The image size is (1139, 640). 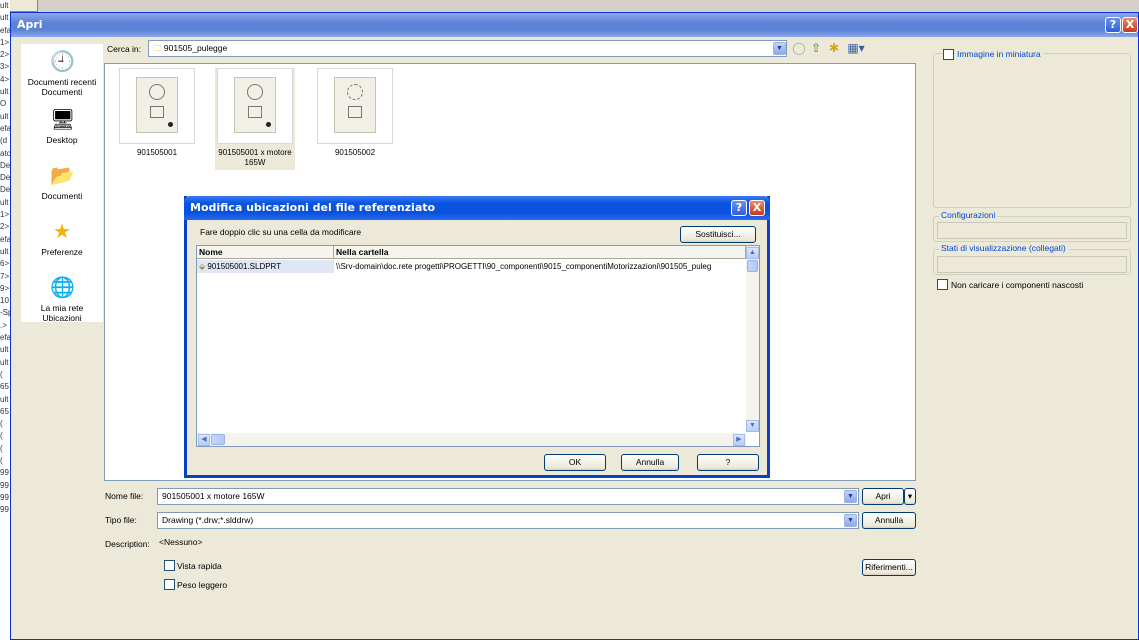 I want to click on ok-button: OK, so click(x=575, y=462).